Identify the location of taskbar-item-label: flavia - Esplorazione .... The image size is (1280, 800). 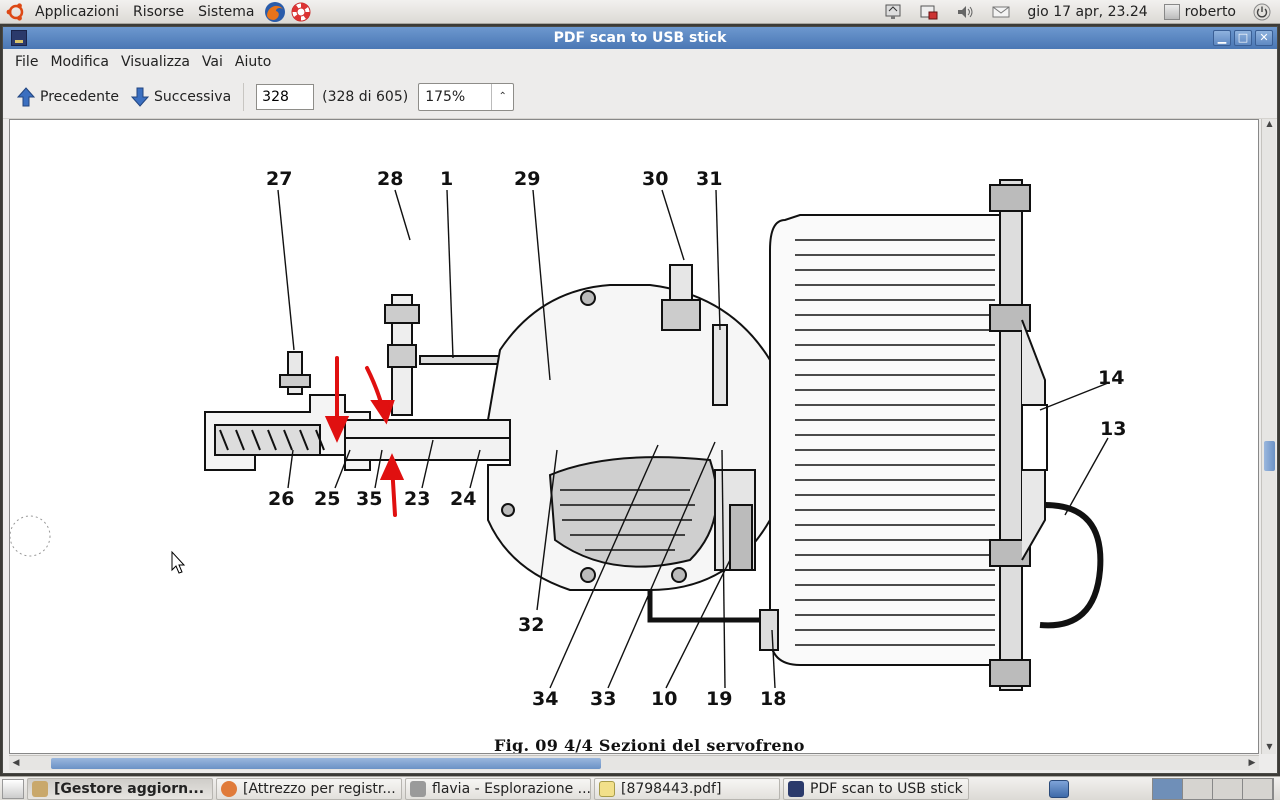
(511, 788).